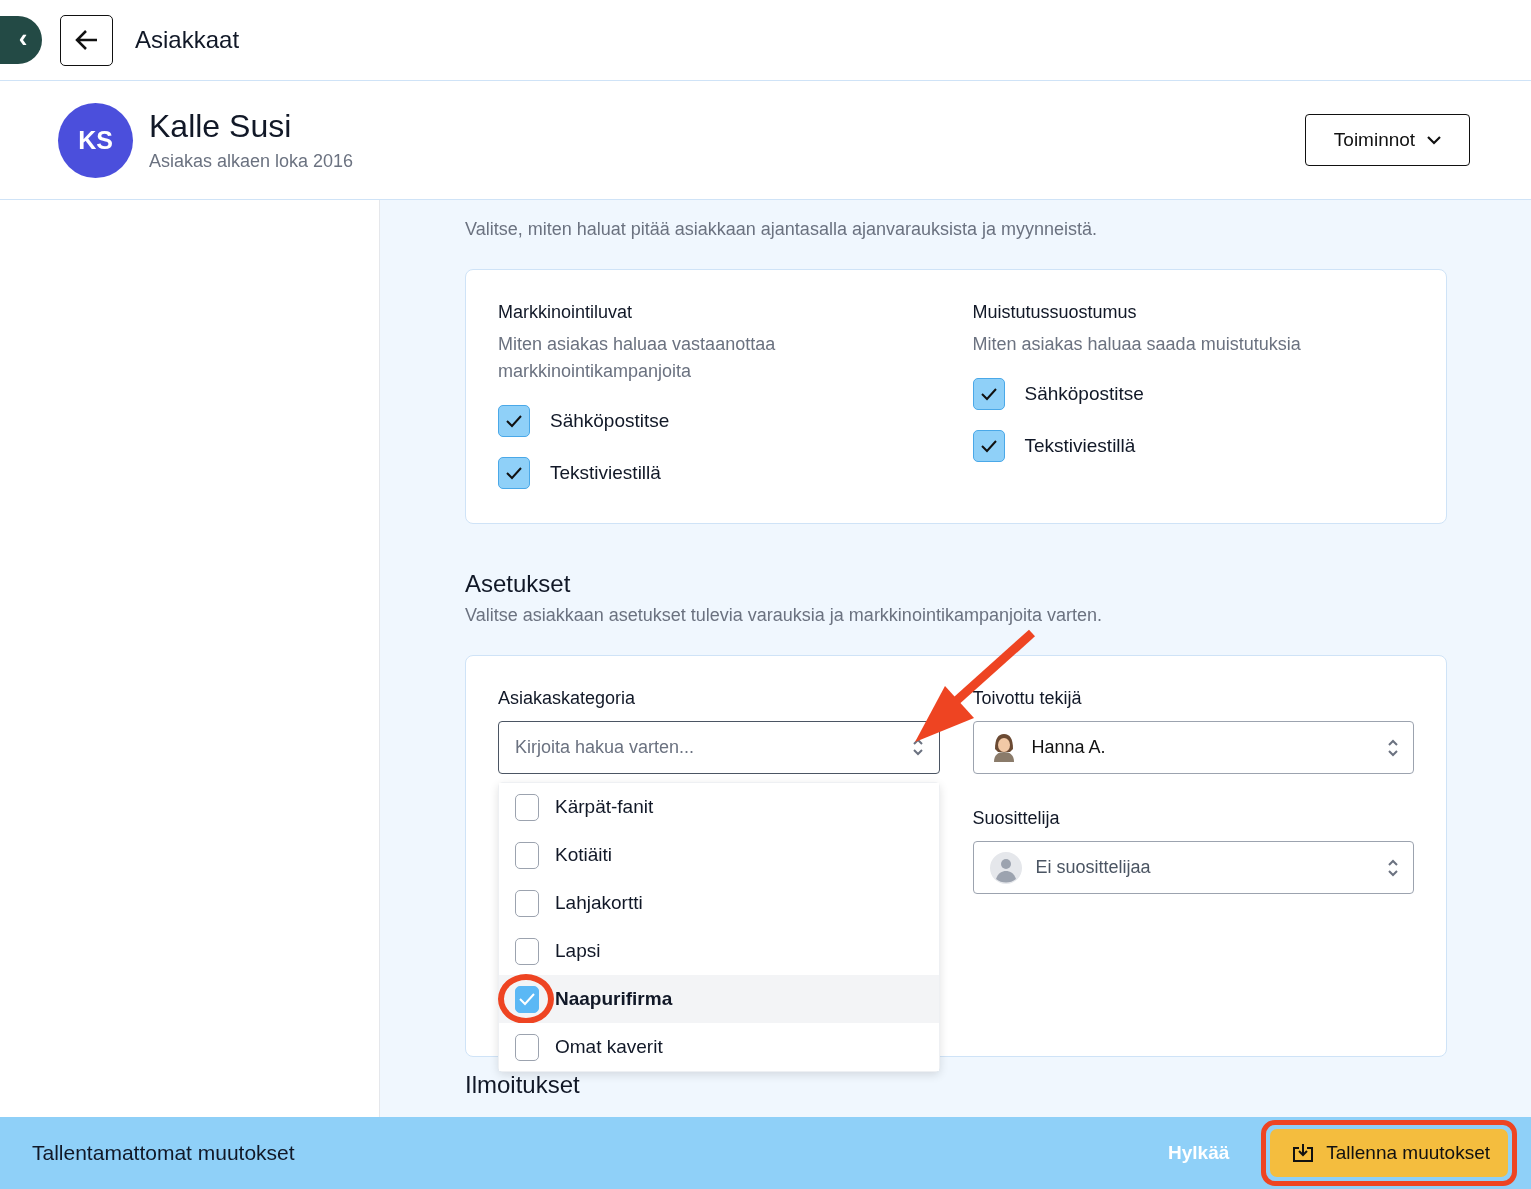 Image resolution: width=1531 pixels, height=1189 pixels. I want to click on page-title: Asiakkaat, so click(187, 40).